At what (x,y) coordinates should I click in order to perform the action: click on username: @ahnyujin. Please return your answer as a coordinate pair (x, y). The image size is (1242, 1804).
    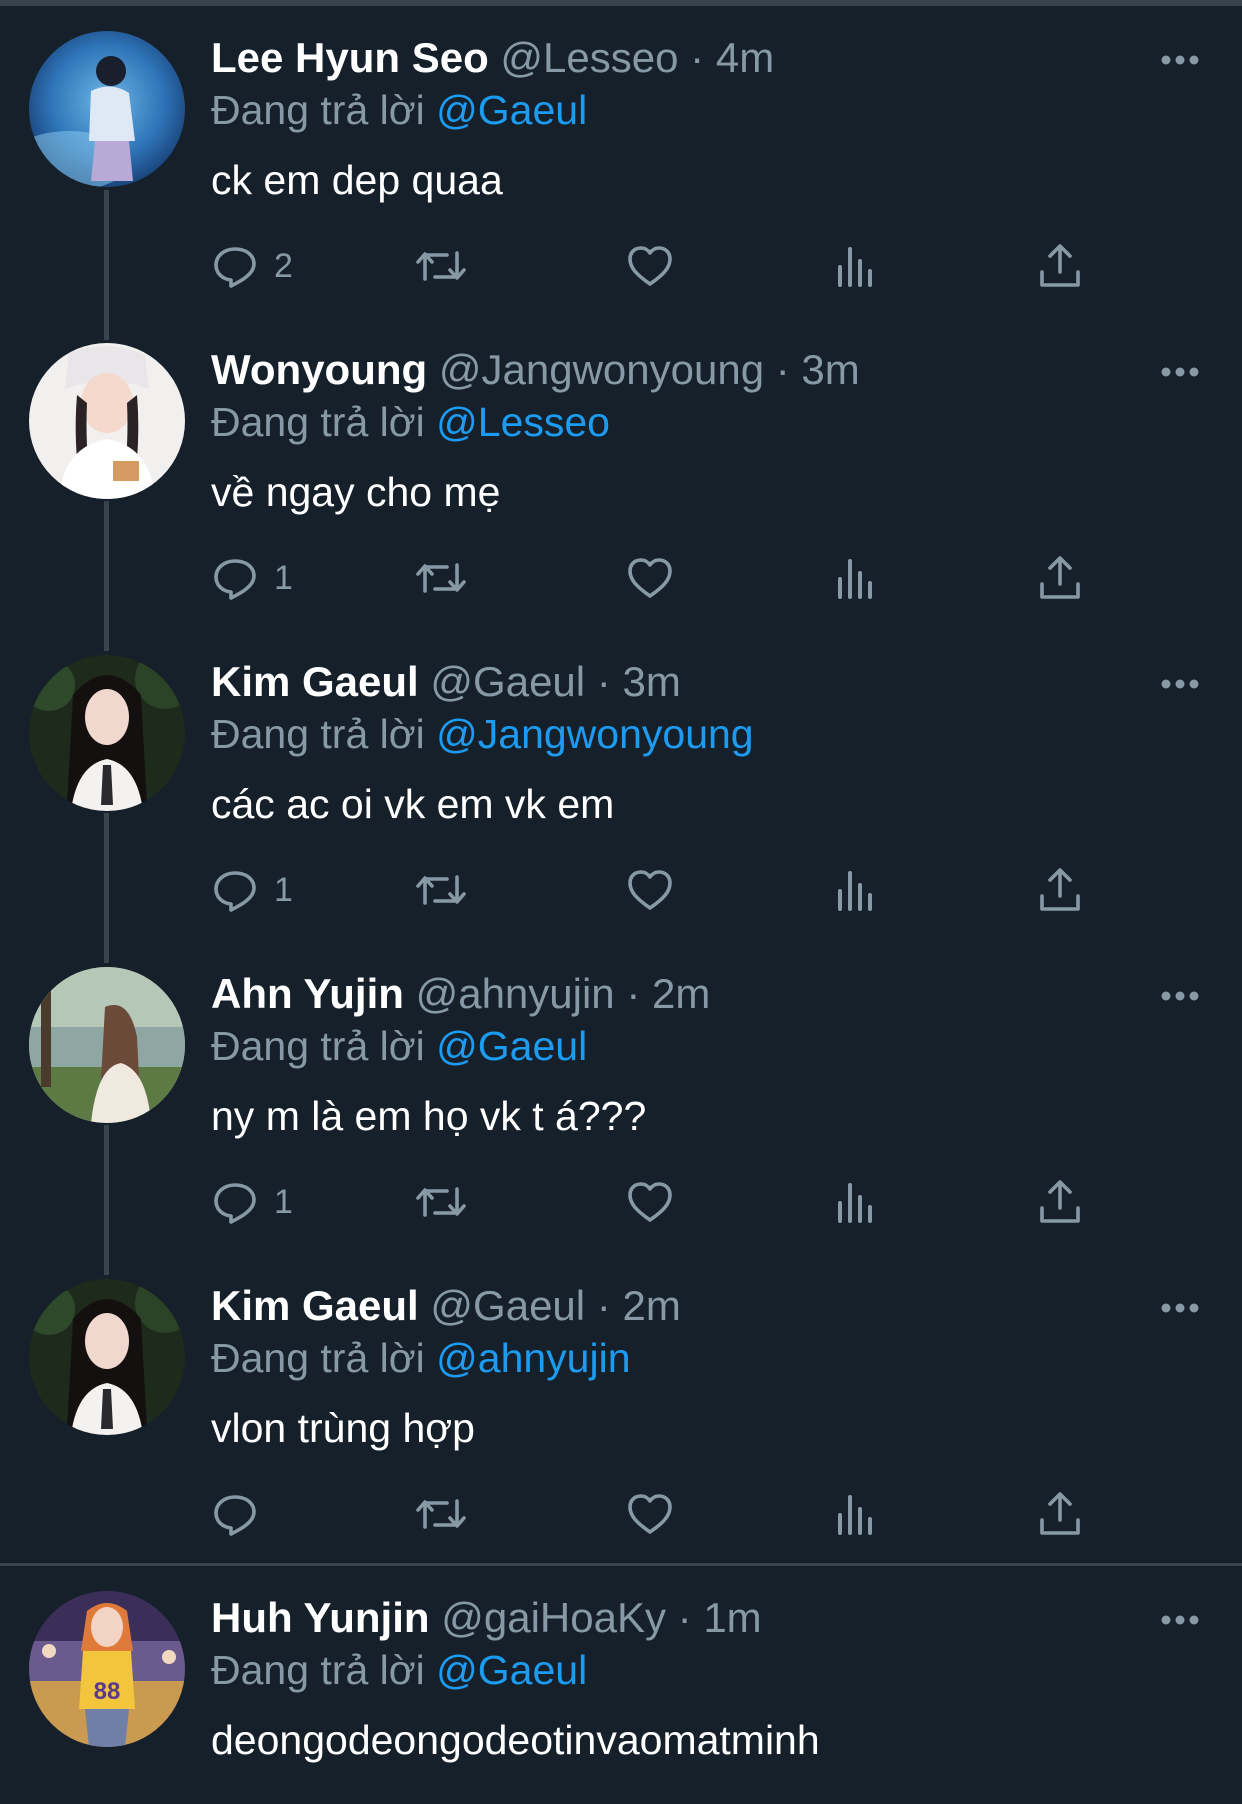
    Looking at the image, I should click on (515, 993).